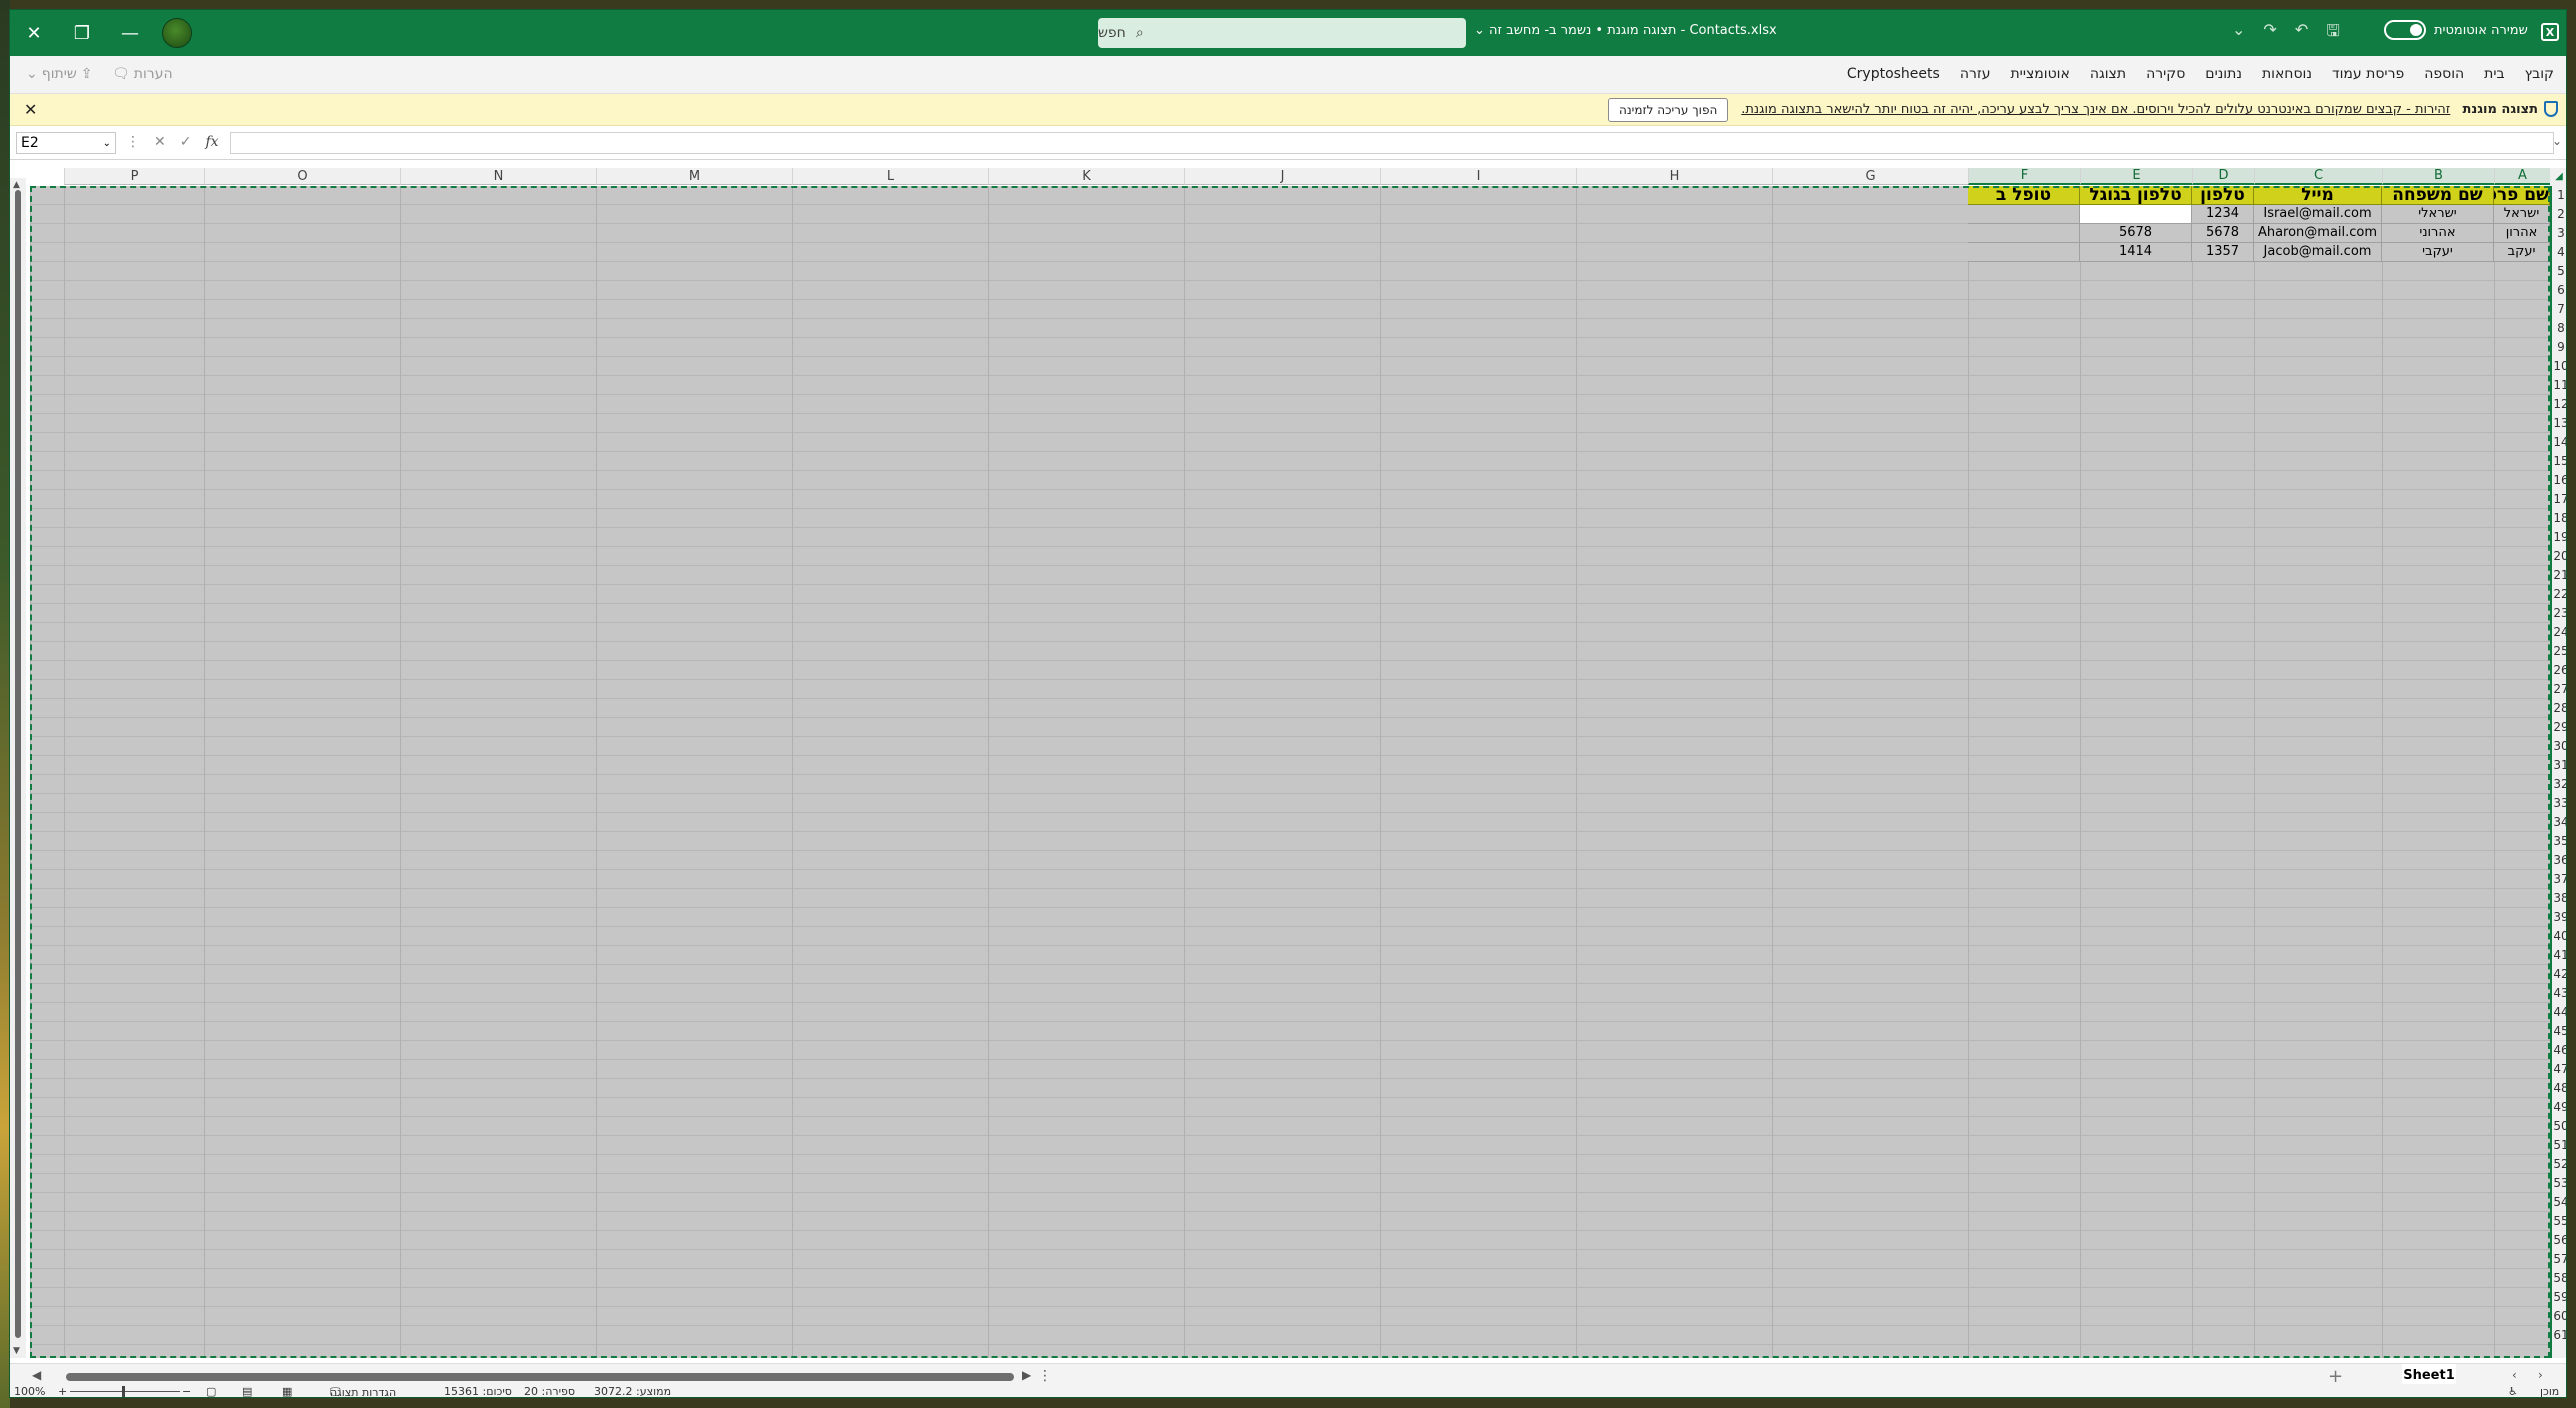 This screenshot has height=1408, width=2576. What do you see at coordinates (2438, 233) in the screenshot?
I see `table-cell-B3: אהרוני` at bounding box center [2438, 233].